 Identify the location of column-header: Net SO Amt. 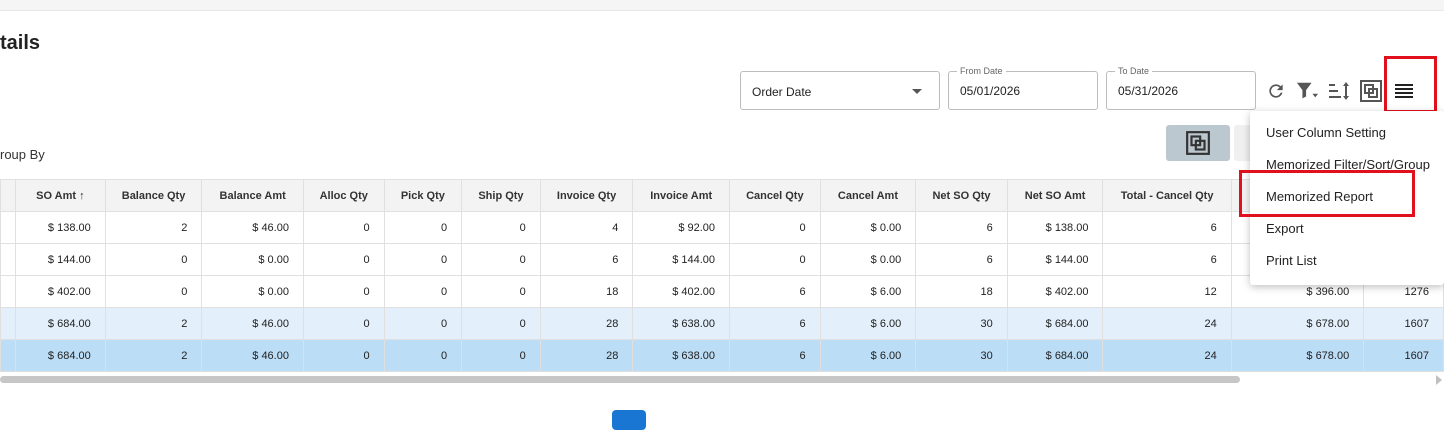
(1055, 195).